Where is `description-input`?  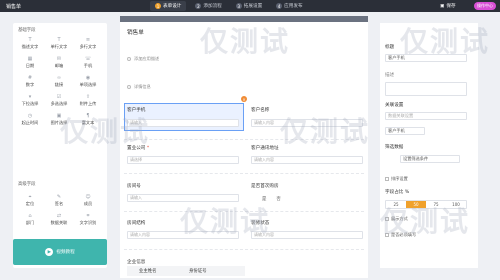 description-input is located at coordinates (426, 89).